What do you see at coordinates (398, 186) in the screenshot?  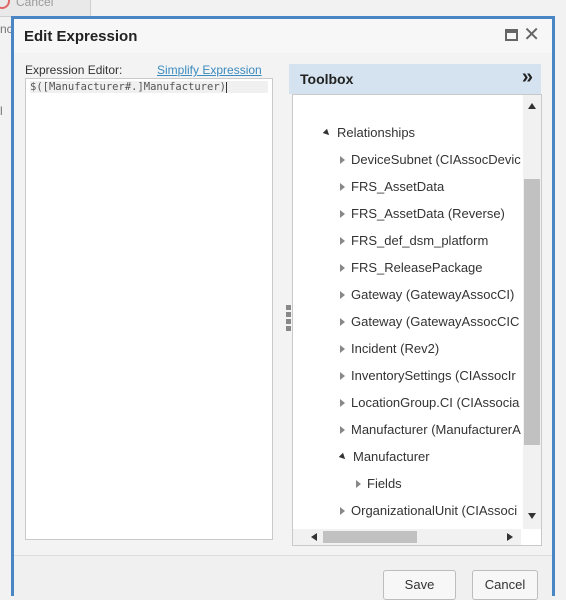 I see `tree-node-label: FRS_AssetData` at bounding box center [398, 186].